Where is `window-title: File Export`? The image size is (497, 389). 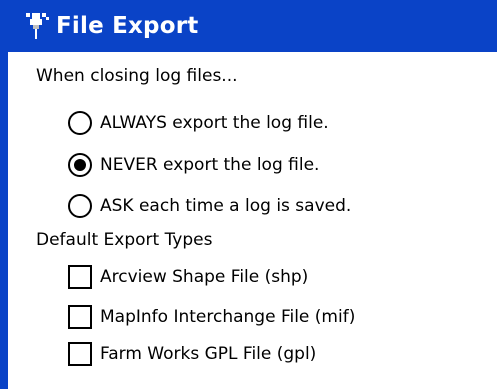 window-title: File Export is located at coordinates (127, 26).